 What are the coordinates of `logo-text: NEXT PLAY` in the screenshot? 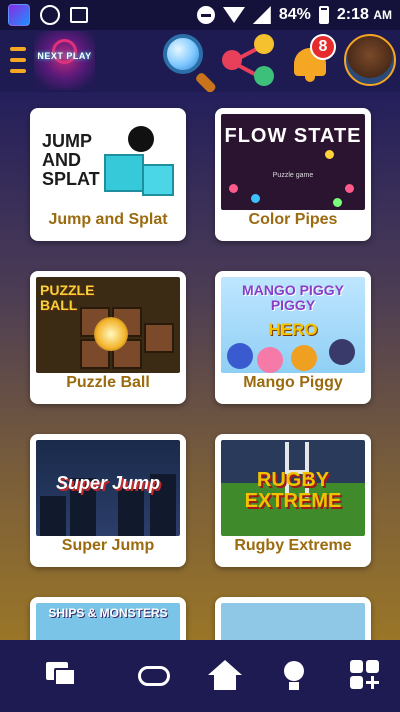 It's located at (64, 56).